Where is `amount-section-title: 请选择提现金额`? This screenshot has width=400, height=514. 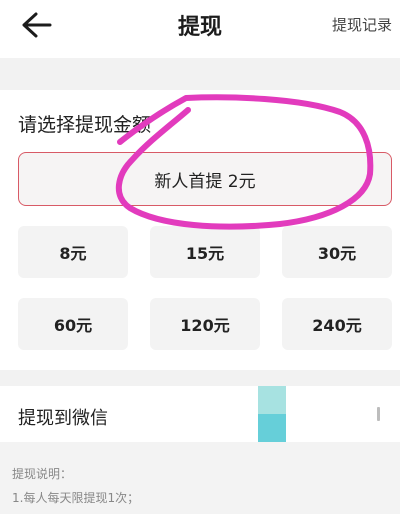 amount-section-title: 请选择提现金额 is located at coordinates (85, 125).